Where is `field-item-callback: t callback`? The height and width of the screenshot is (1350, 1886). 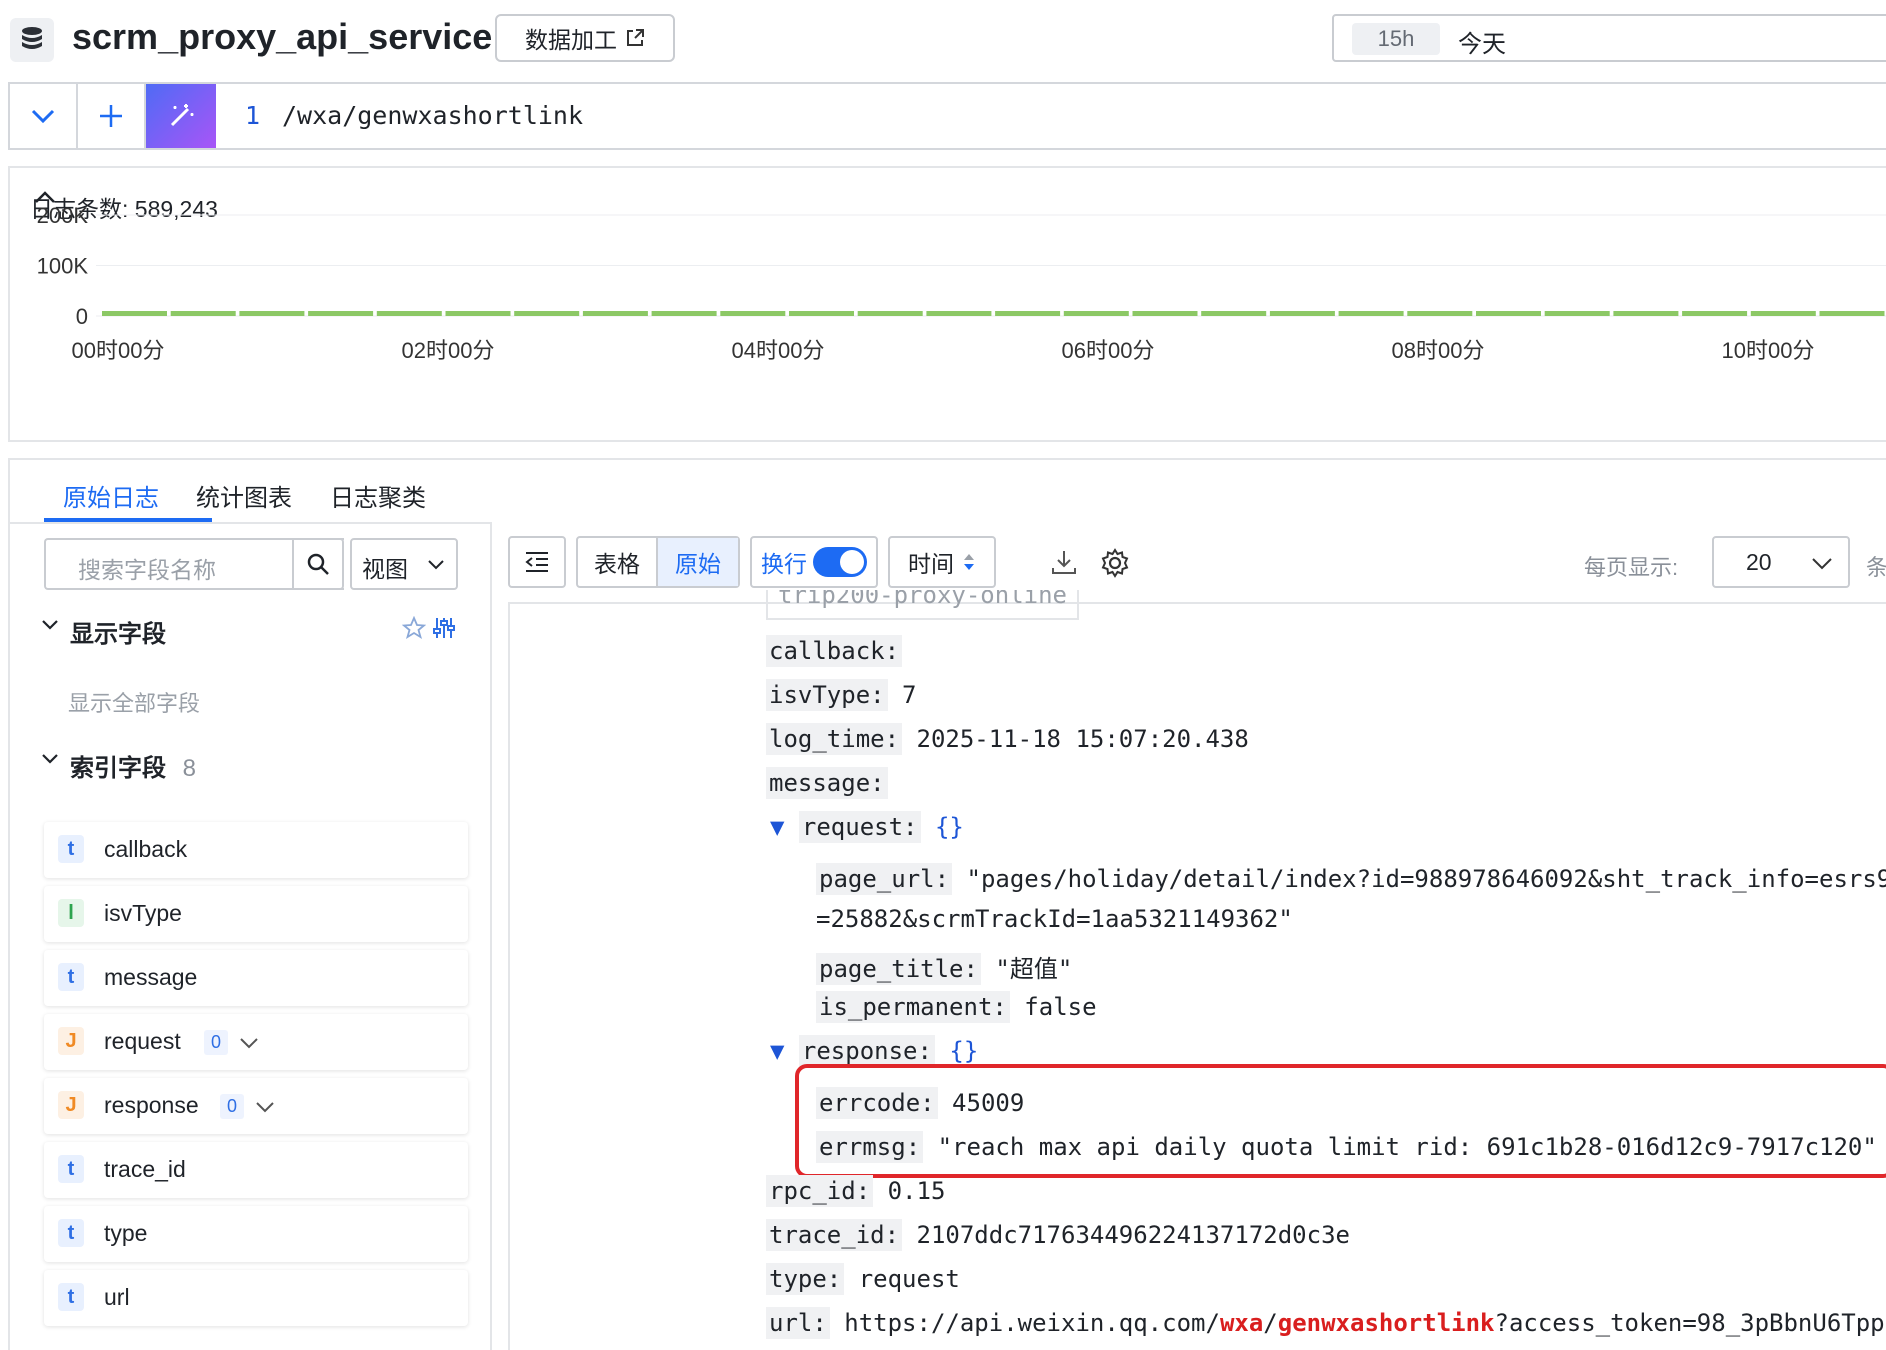
field-item-callback: t callback is located at coordinates (256, 850).